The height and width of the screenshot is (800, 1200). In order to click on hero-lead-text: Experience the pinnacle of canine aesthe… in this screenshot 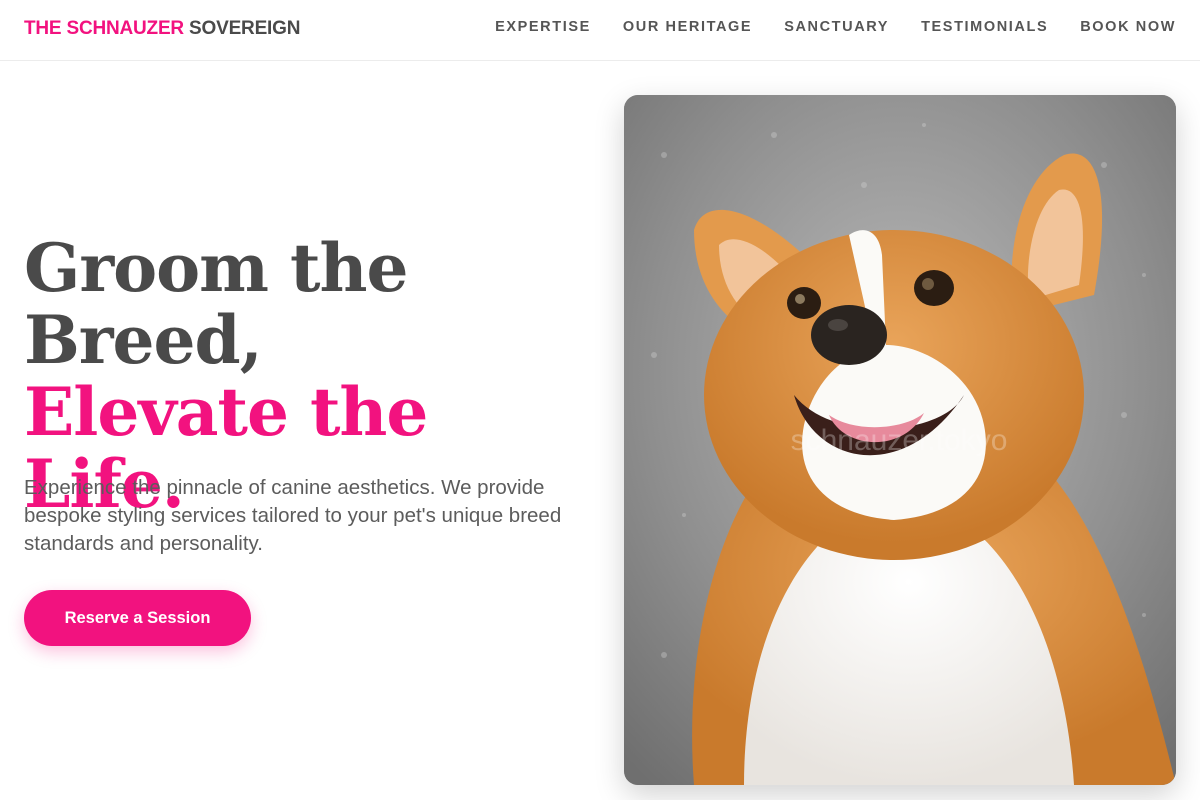, I will do `click(293, 515)`.